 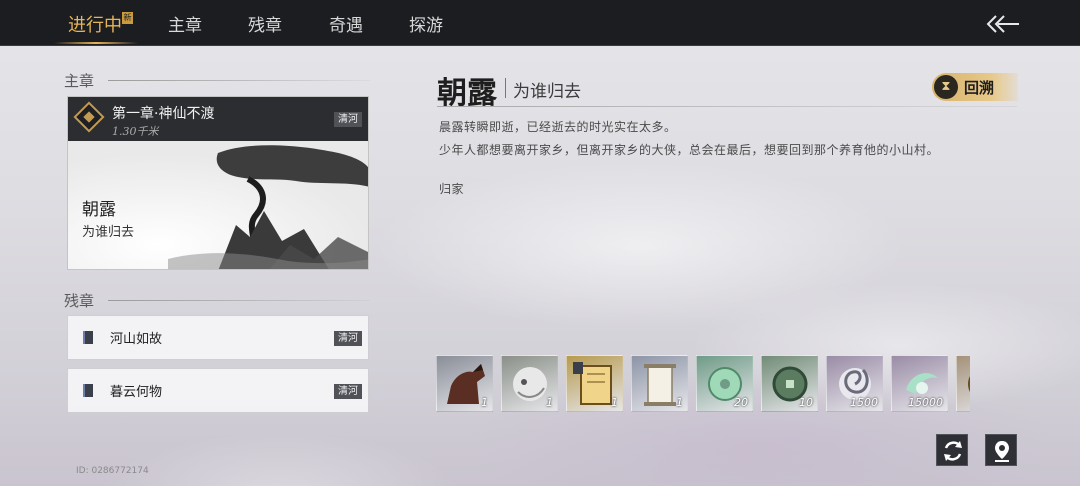 What do you see at coordinates (919, 383) in the screenshot?
I see `reward-item-green-crescent: 15000` at bounding box center [919, 383].